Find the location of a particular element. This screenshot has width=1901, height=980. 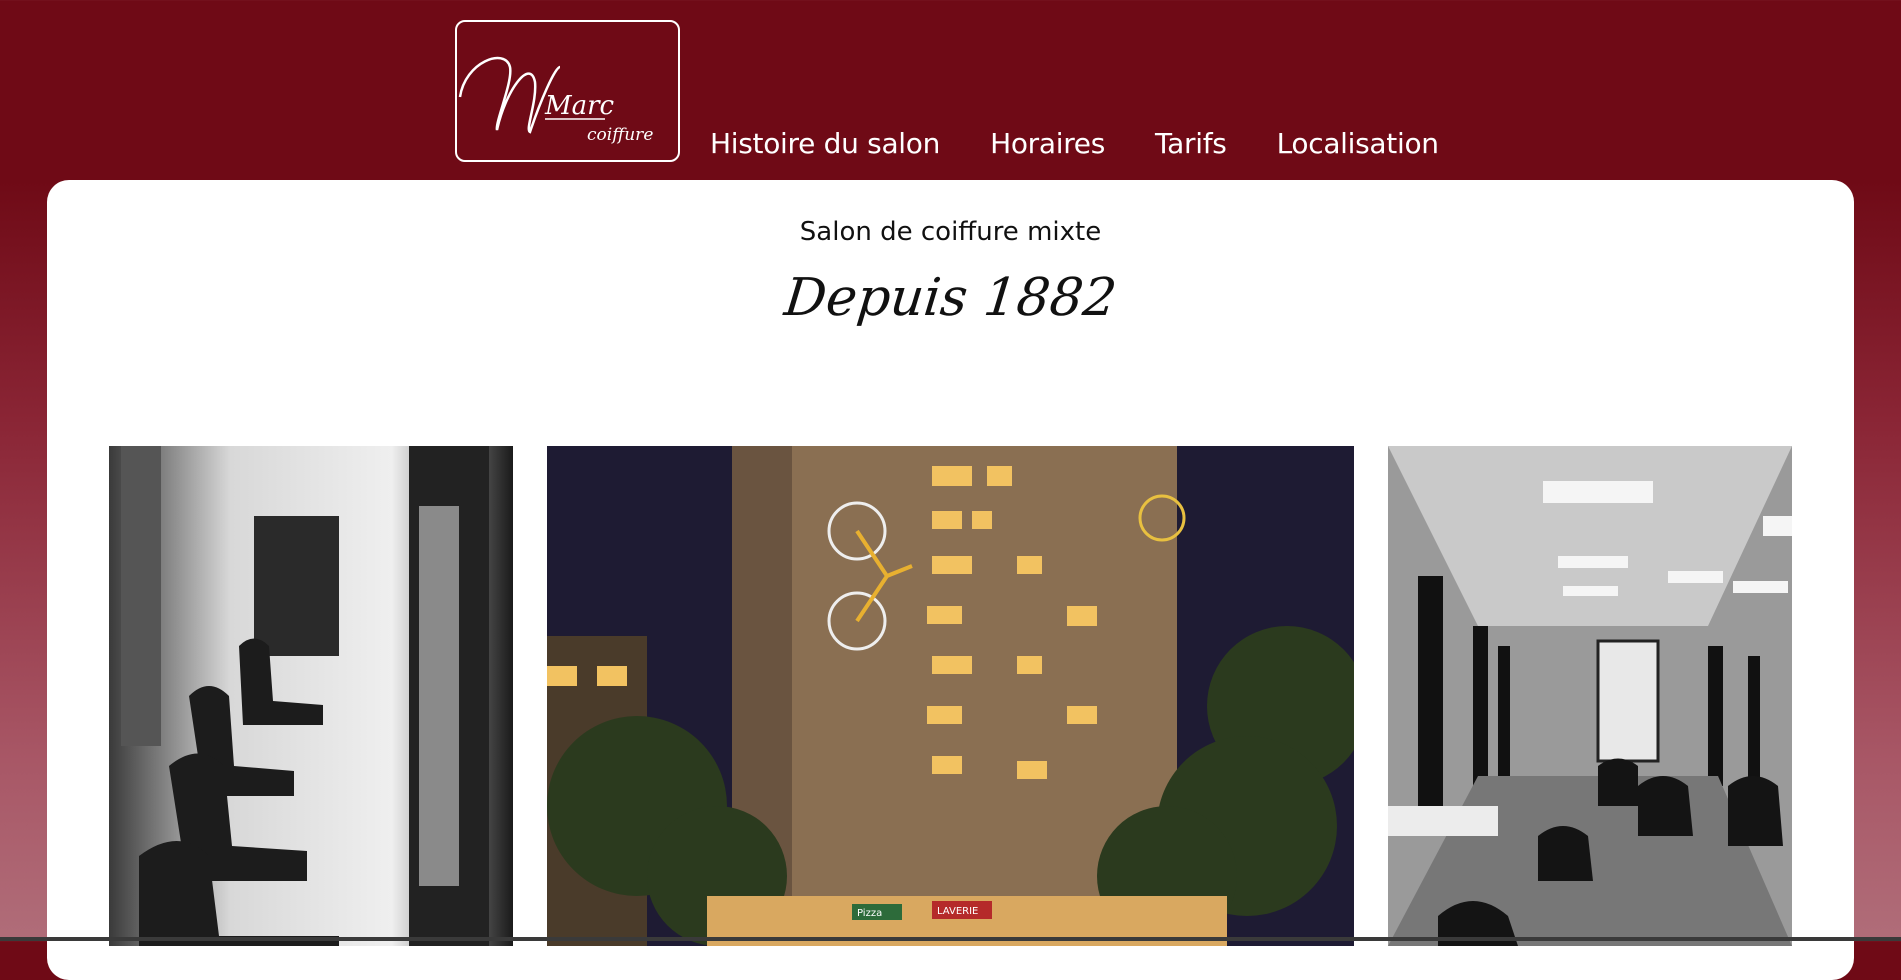

logo: Marc coiffure is located at coordinates (567, 91).